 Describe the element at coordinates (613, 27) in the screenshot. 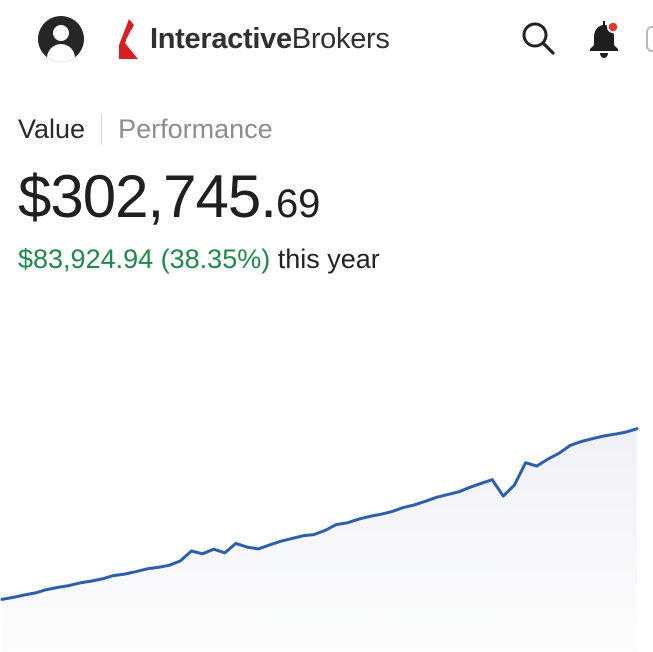

I see `notification-dot` at that location.